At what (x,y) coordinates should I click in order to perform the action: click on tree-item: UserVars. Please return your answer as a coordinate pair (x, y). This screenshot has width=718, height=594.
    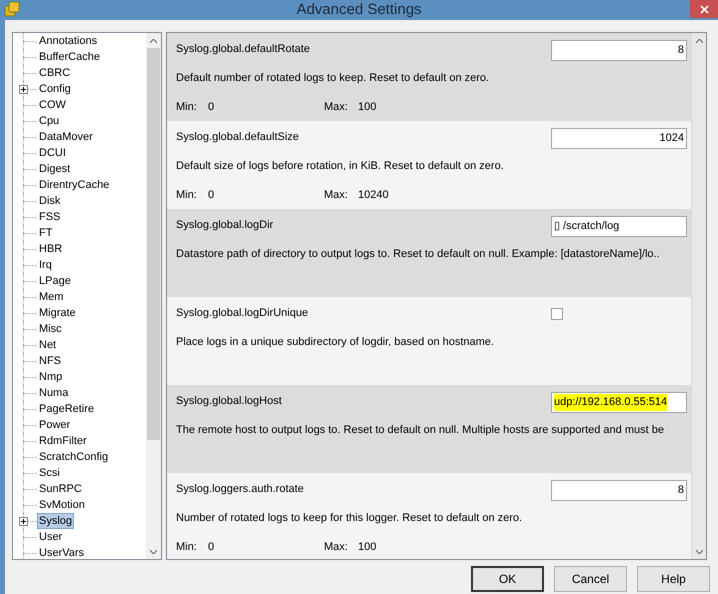
    Looking at the image, I should click on (61, 552).